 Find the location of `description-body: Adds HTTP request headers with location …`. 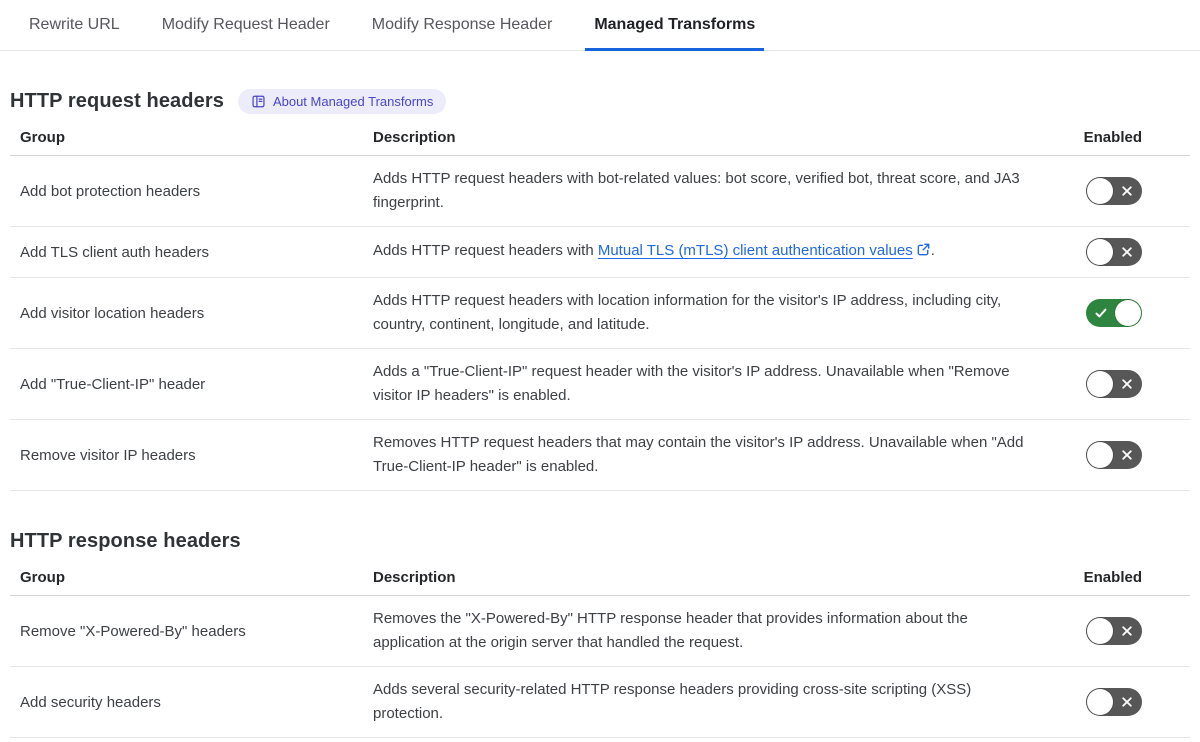

description-body: Adds HTTP request headers with location … is located at coordinates (687, 312).